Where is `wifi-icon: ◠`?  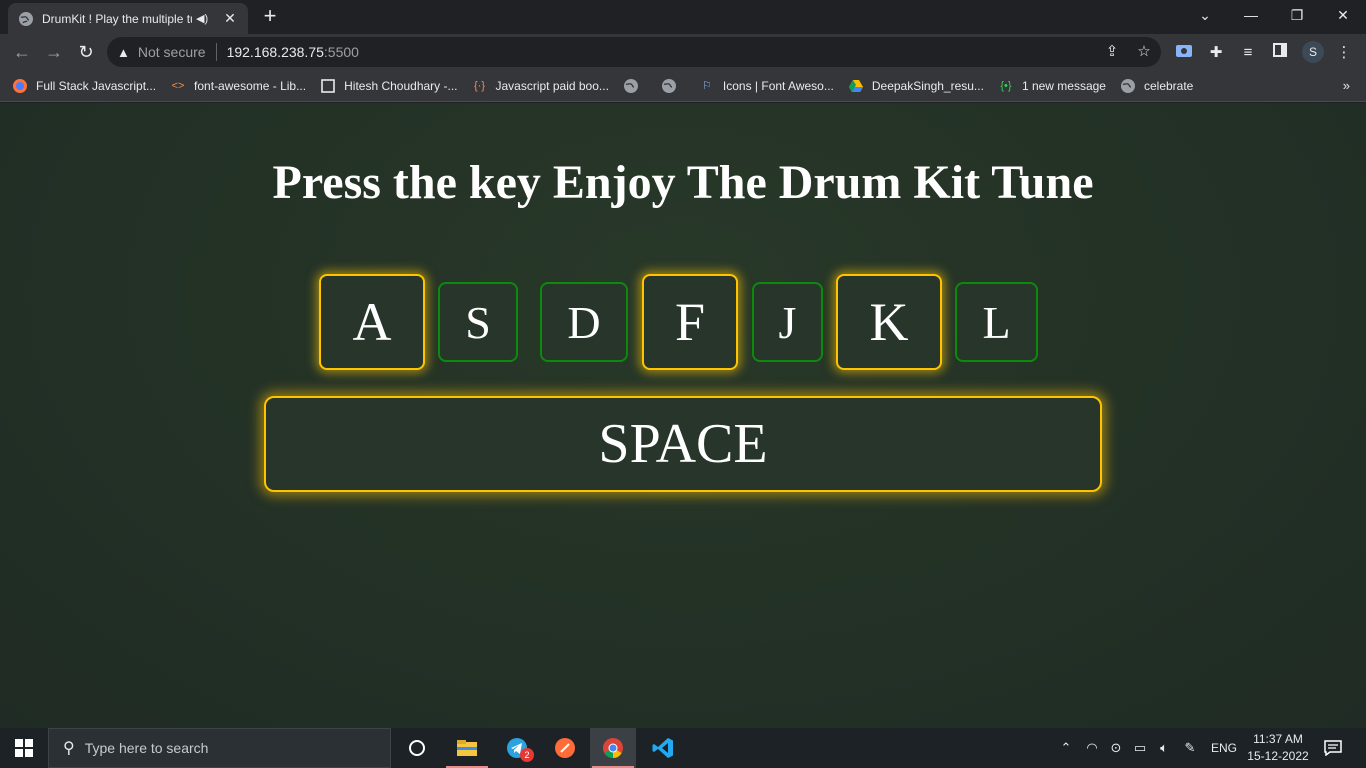
wifi-icon: ◠ is located at coordinates (1092, 748).